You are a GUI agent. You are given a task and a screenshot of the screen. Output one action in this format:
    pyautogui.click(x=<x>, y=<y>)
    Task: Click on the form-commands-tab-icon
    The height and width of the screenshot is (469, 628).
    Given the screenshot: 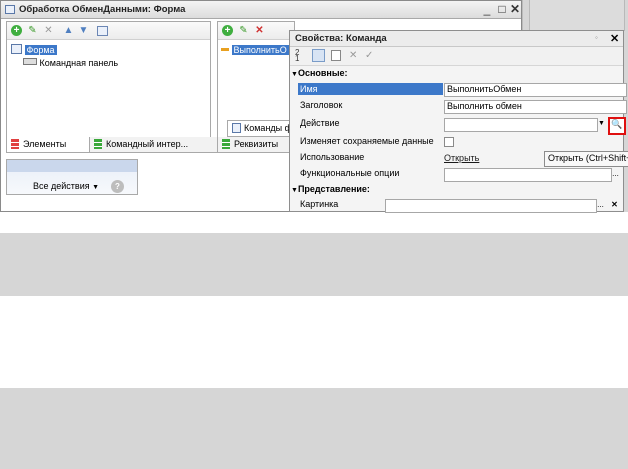 What is the action you would take?
    pyautogui.click(x=236, y=128)
    